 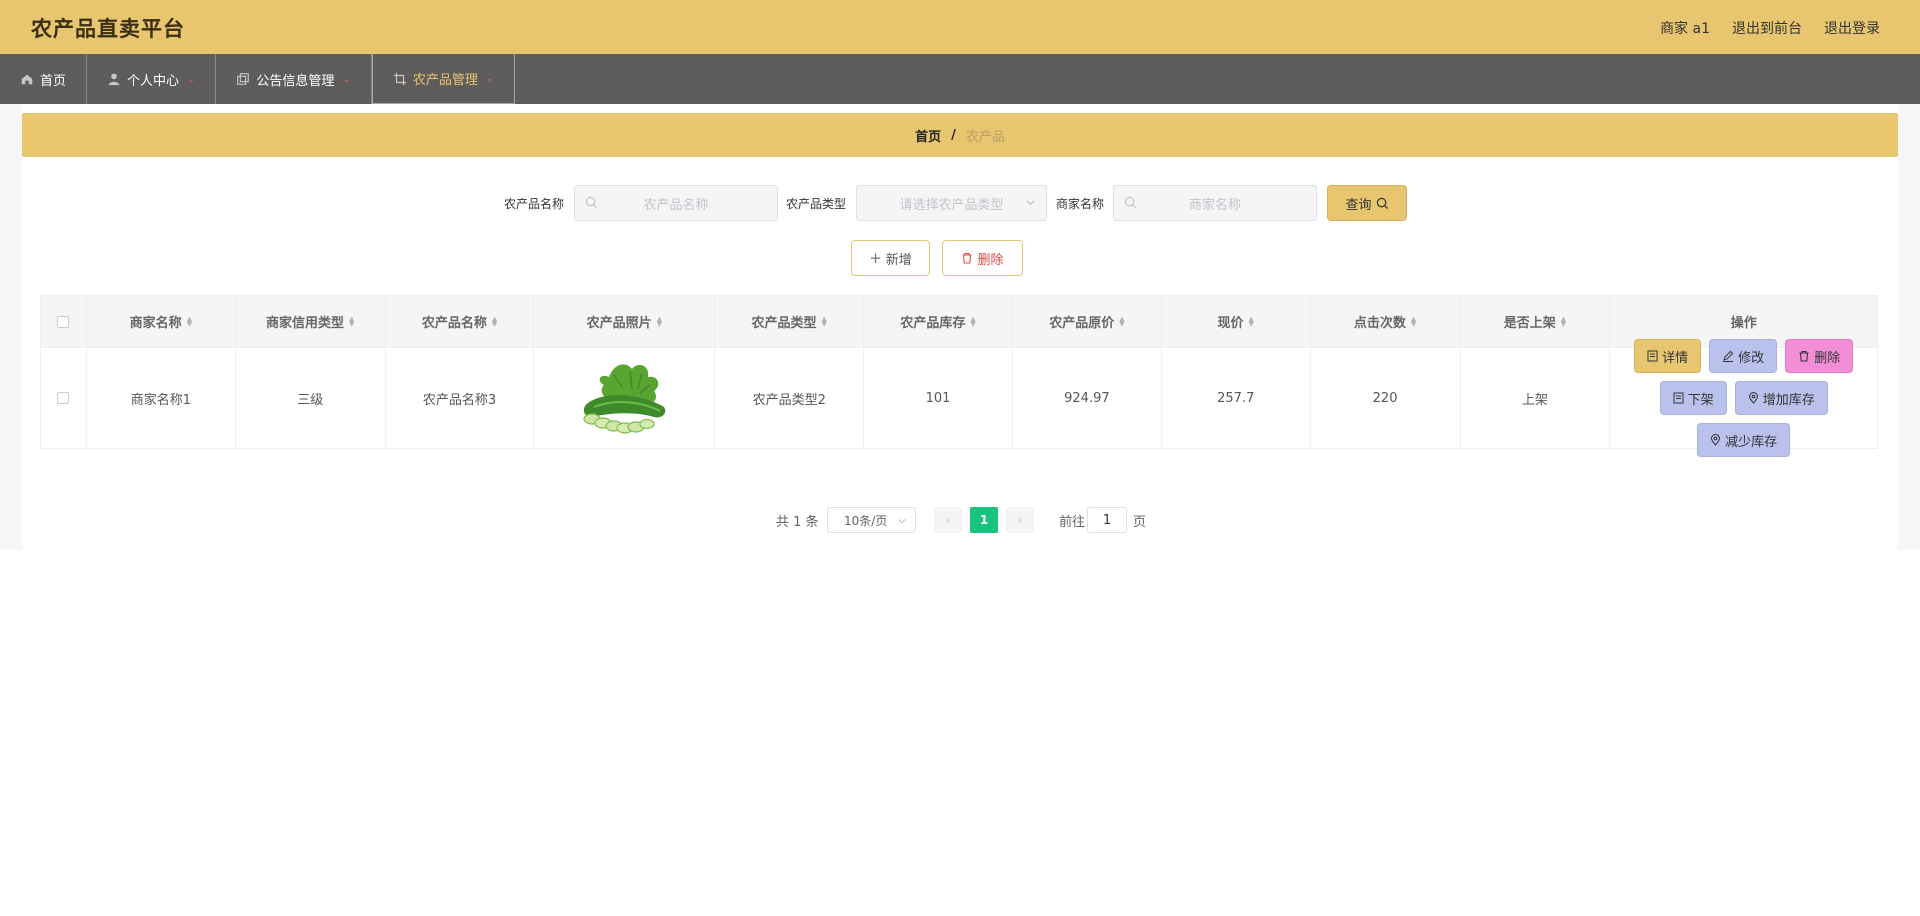 What do you see at coordinates (1827, 358) in the screenshot?
I see `remove-label: 删除` at bounding box center [1827, 358].